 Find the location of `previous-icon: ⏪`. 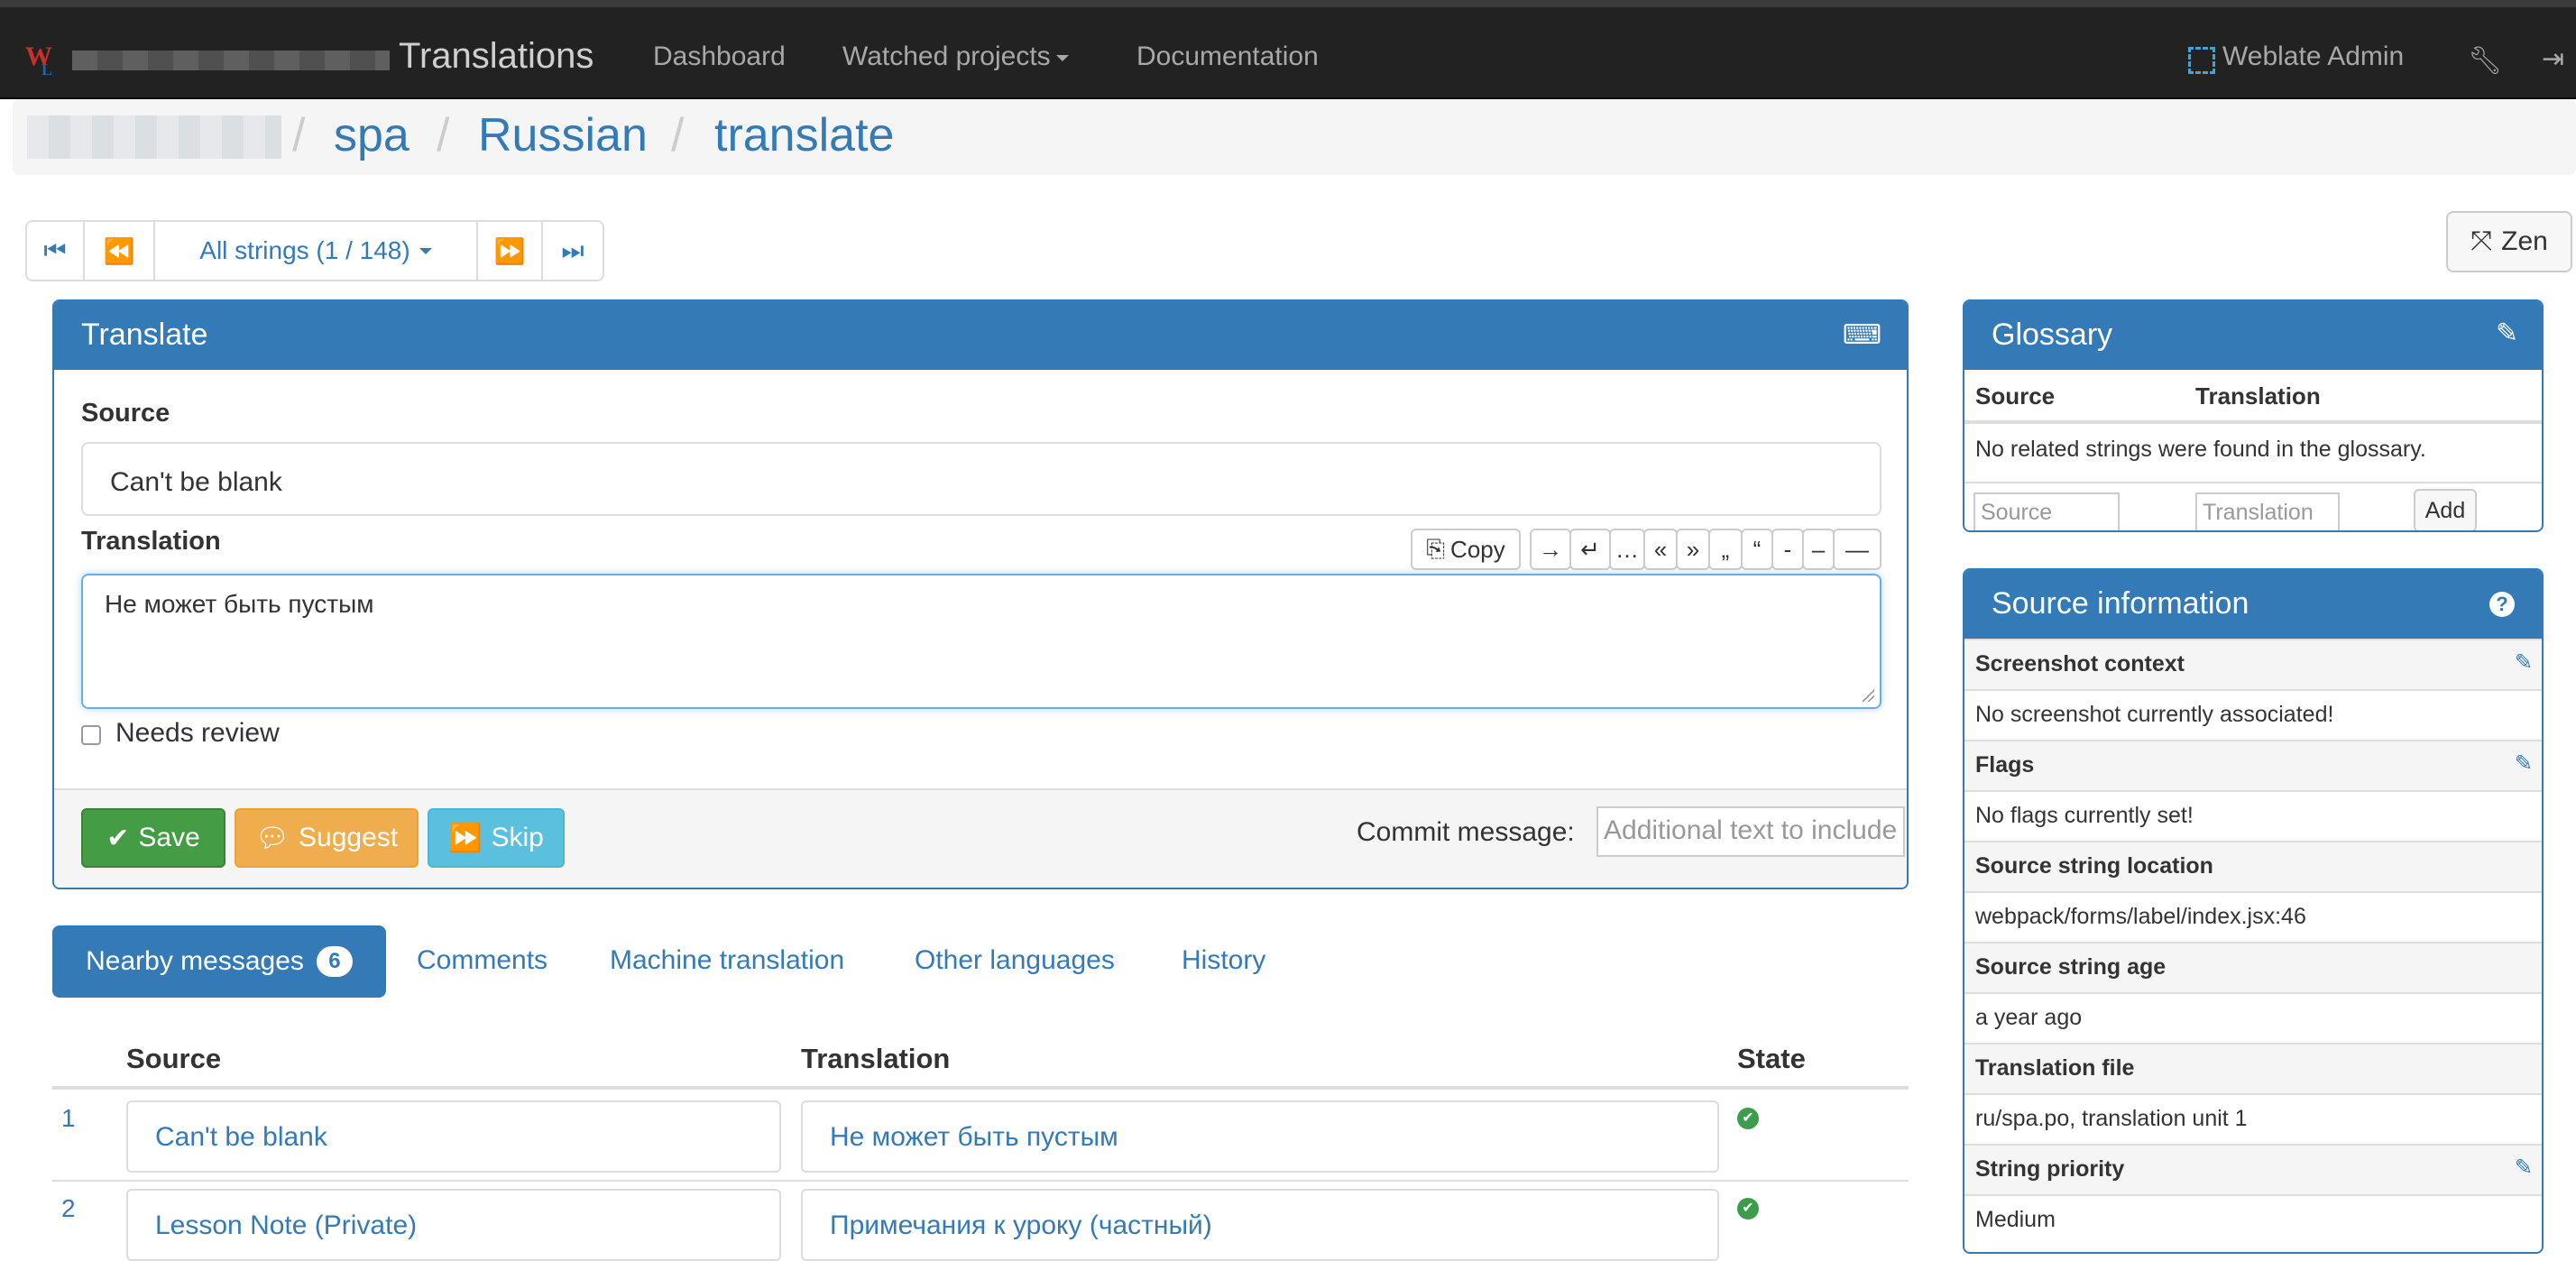

previous-icon: ⏪ is located at coordinates (119, 250).